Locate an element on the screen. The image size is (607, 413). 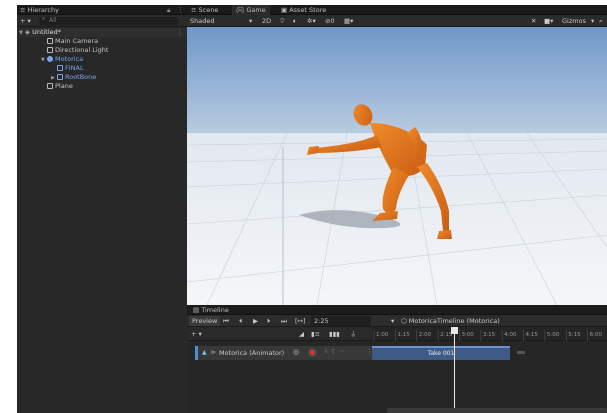
time-field: 2:25 is located at coordinates (341, 321).